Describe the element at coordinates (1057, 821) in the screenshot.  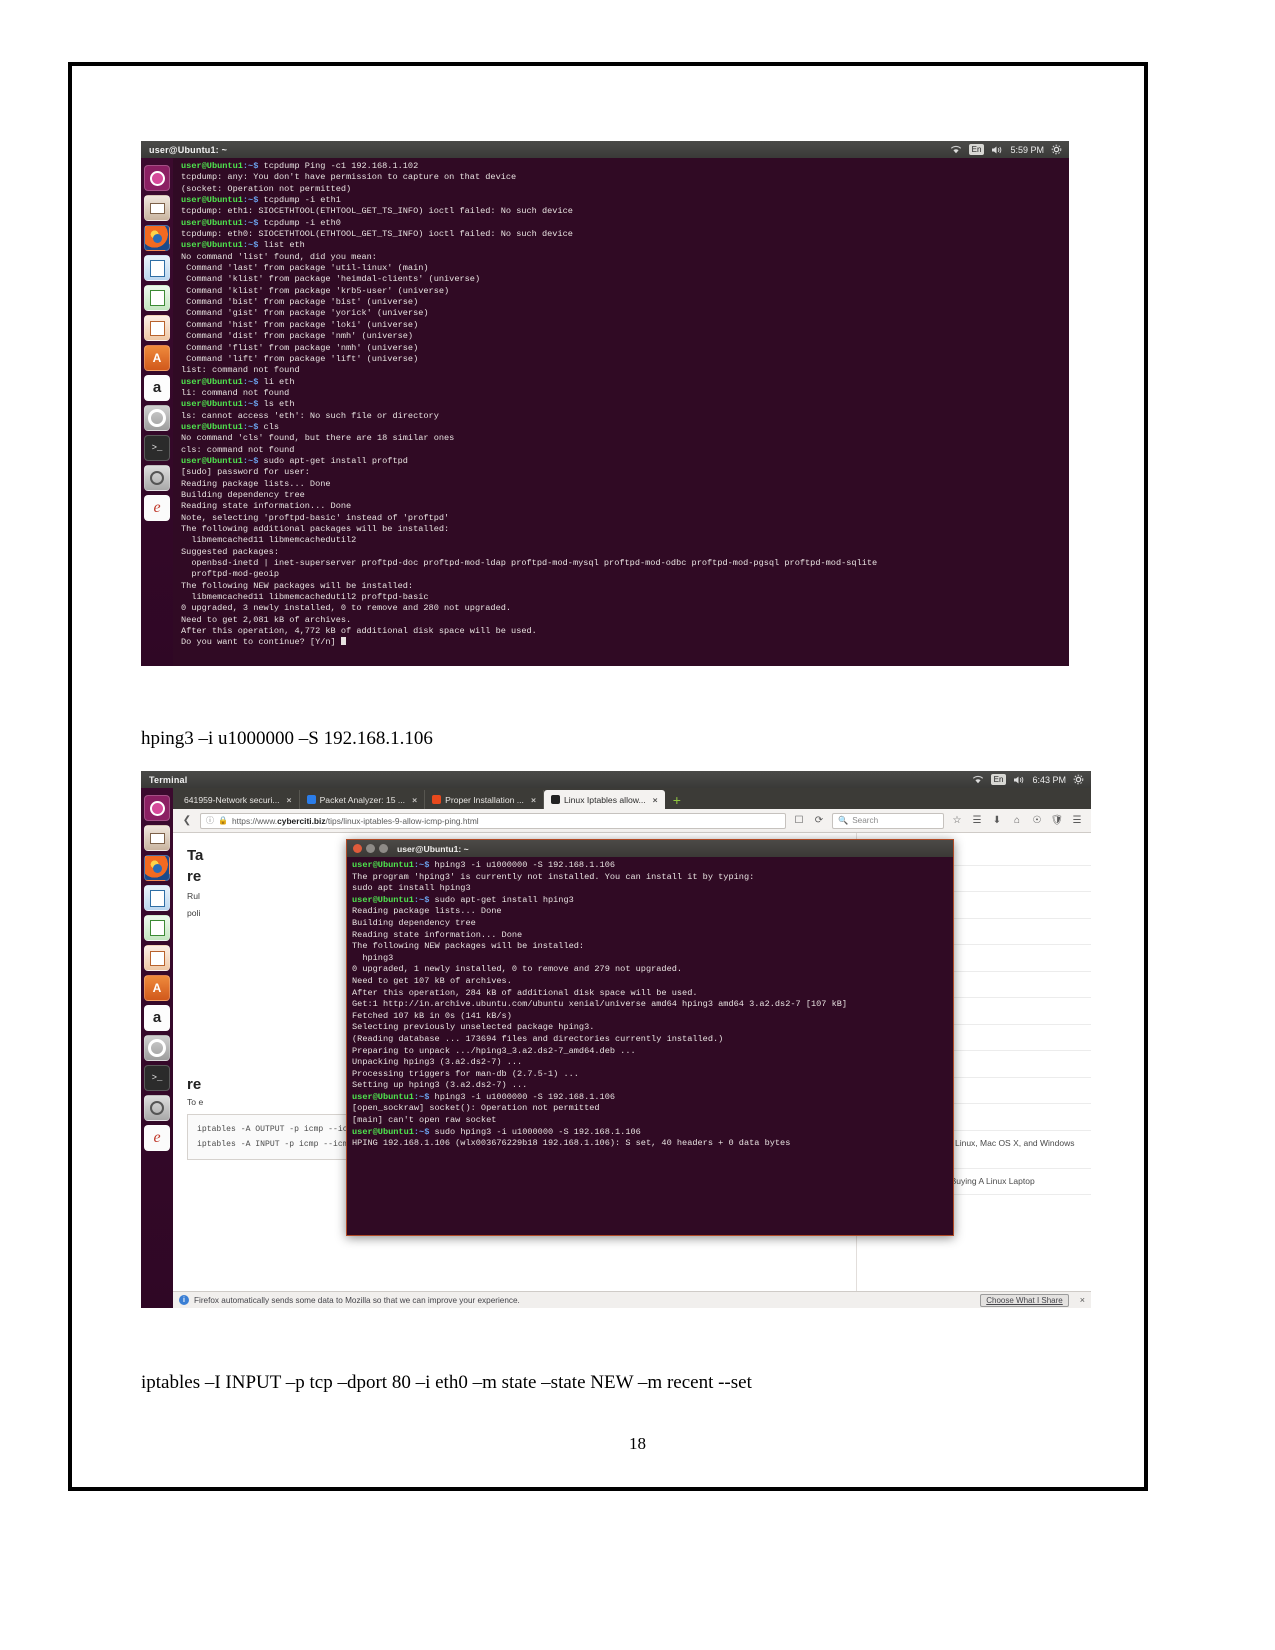
I see `shield-icon: 🛡` at that location.